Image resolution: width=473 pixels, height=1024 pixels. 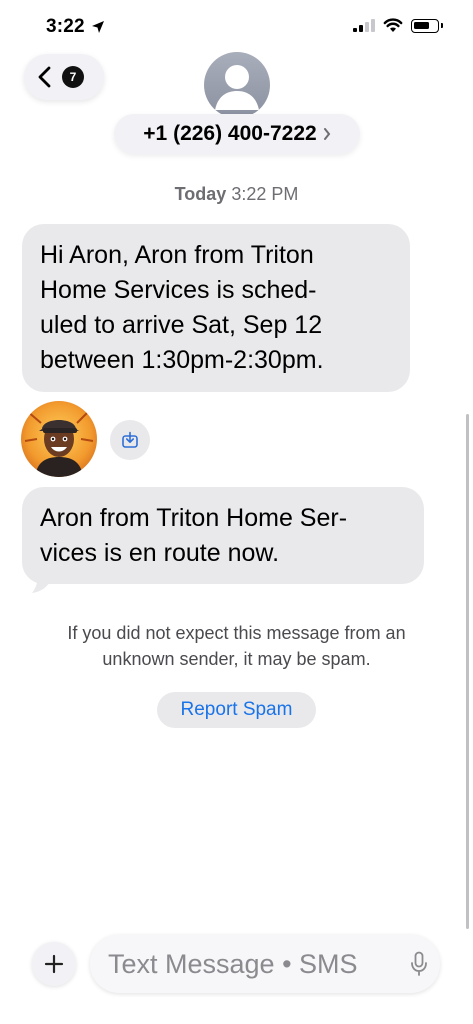 I want to click on sender-avatar-image, so click(x=59, y=439).